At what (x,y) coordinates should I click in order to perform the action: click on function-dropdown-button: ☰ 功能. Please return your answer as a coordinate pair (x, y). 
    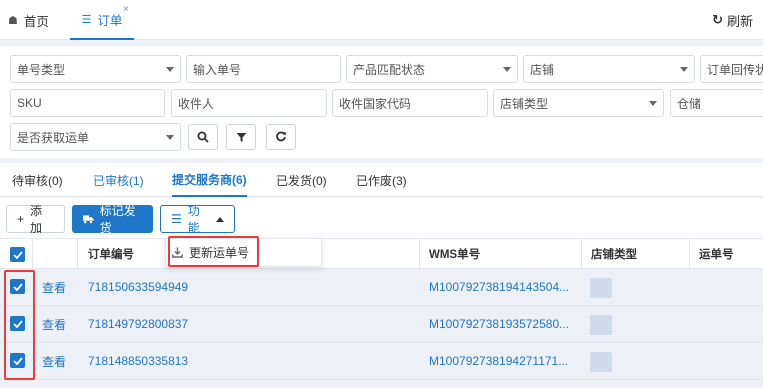
    Looking at the image, I should click on (197, 219).